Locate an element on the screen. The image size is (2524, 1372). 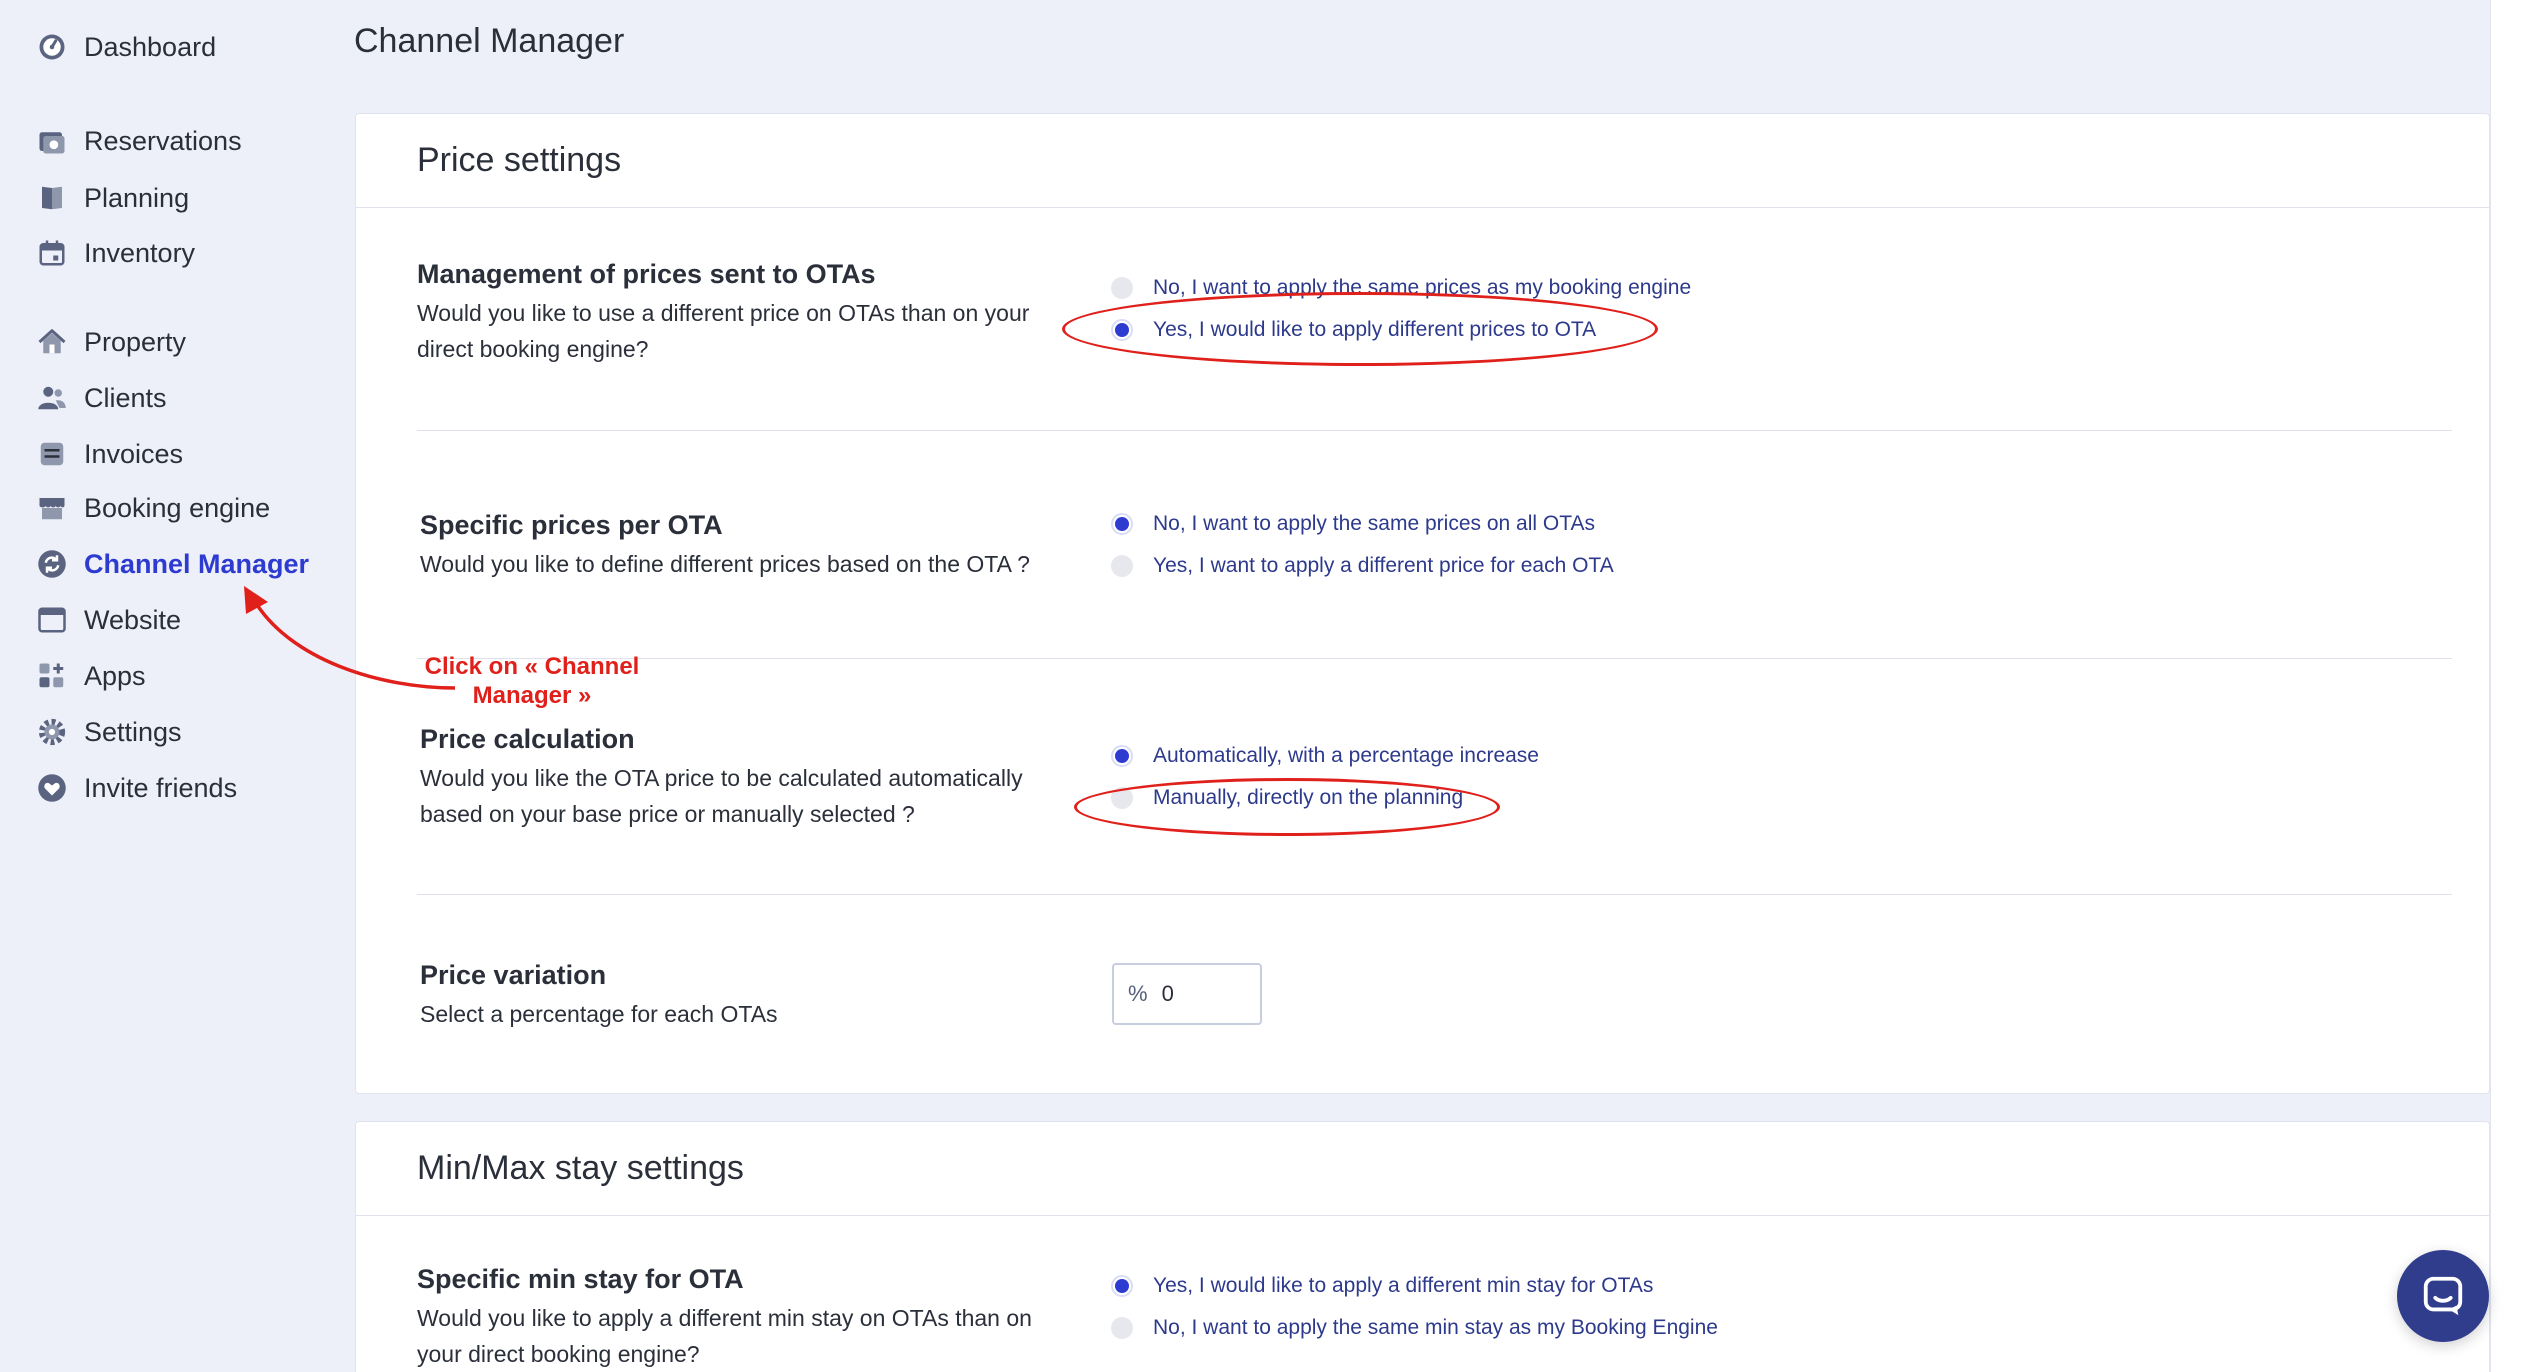
reservations-icon is located at coordinates (52, 141).